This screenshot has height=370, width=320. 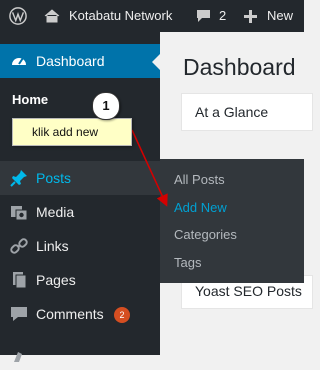 What do you see at coordinates (65, 132) in the screenshot?
I see `callout-text: klik add new` at bounding box center [65, 132].